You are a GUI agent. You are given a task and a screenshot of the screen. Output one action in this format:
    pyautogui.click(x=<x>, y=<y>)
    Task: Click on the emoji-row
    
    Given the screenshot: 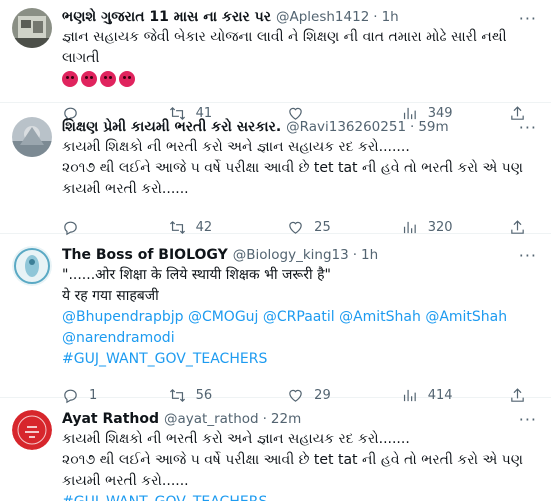 What is the action you would take?
    pyautogui.click(x=300, y=81)
    